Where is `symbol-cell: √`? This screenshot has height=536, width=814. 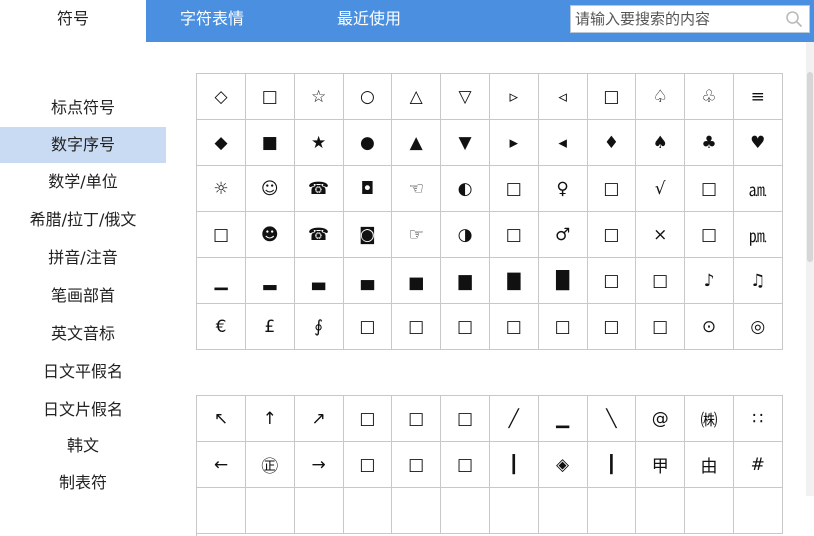
symbol-cell: √ is located at coordinates (661, 189).